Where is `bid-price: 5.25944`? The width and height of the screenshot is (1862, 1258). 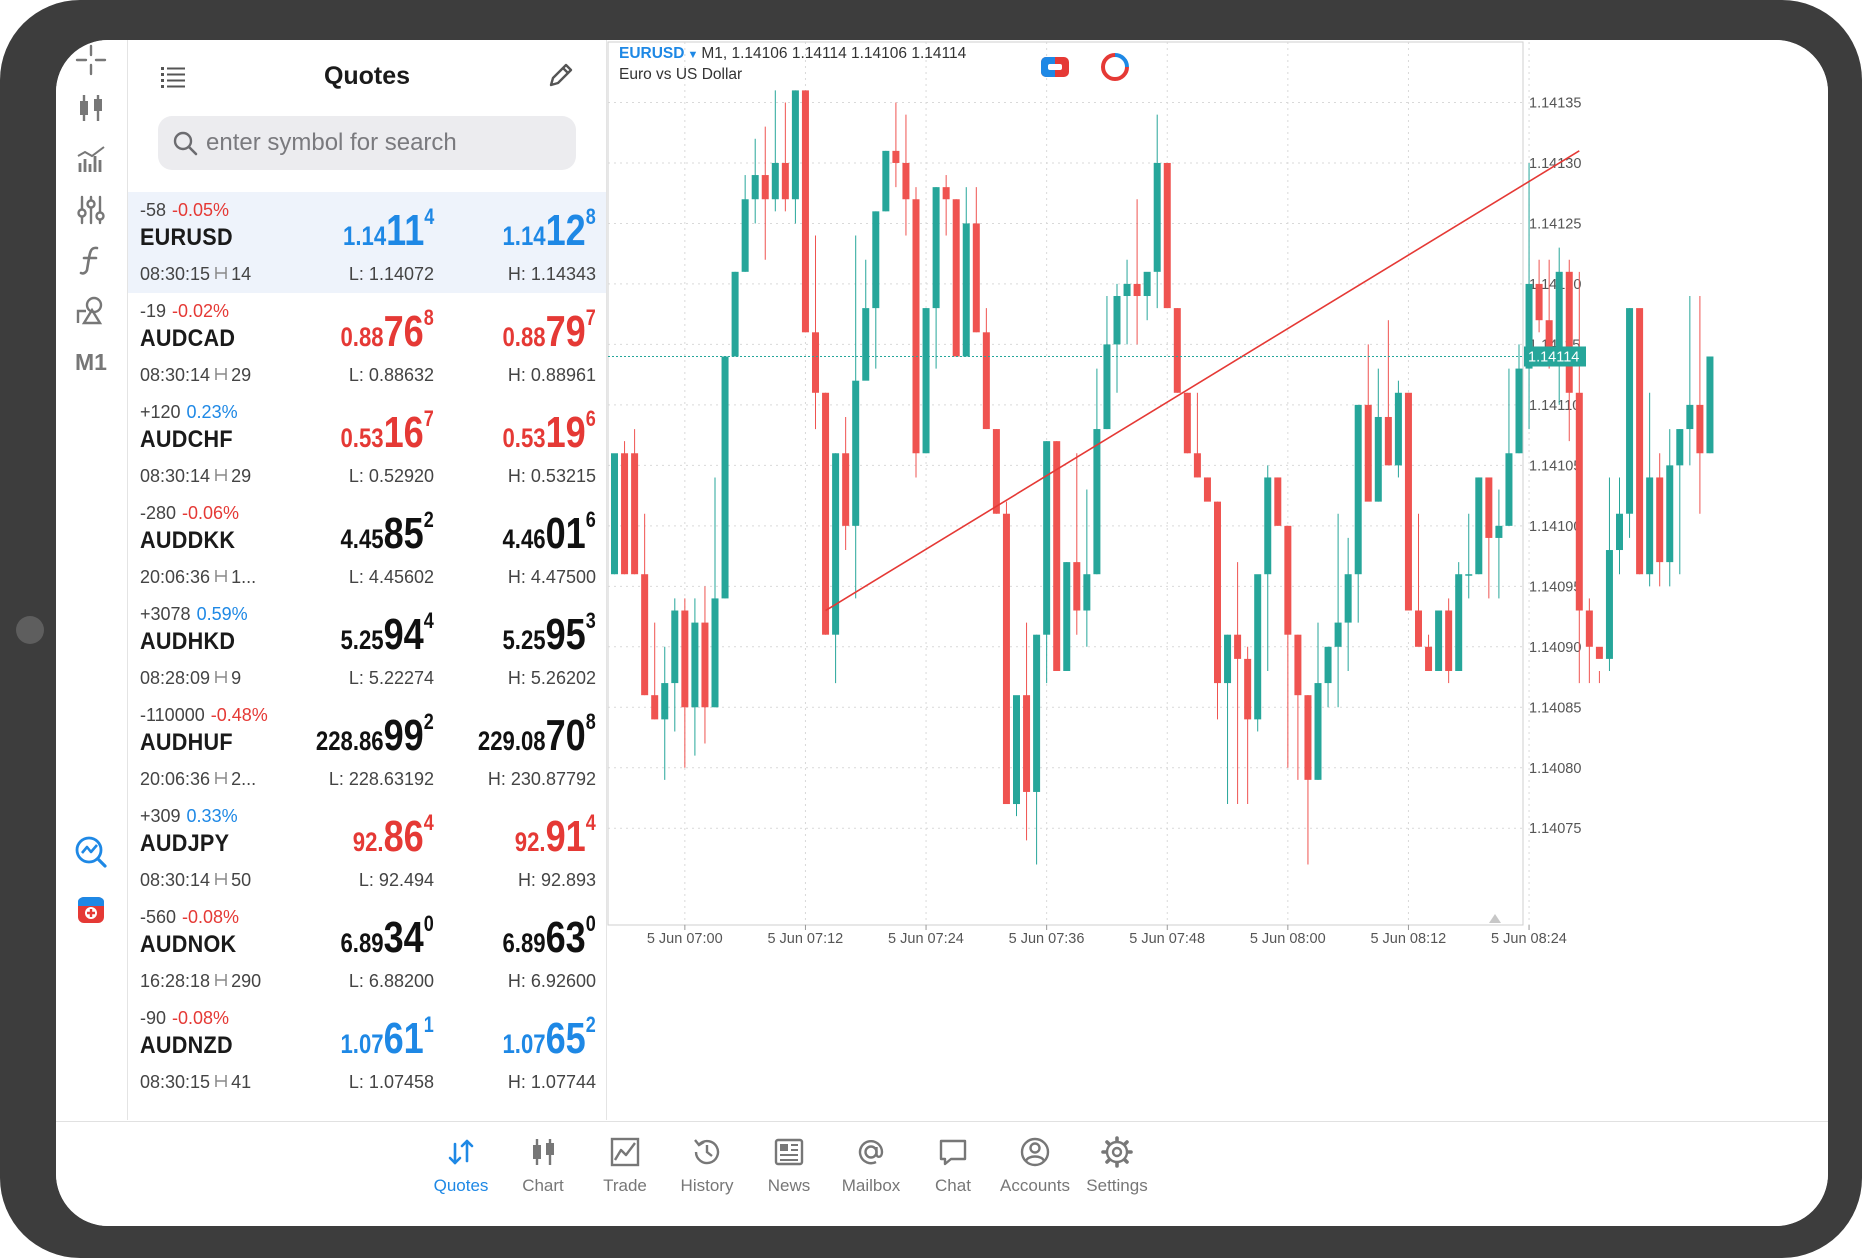
bid-price: 5.25944 is located at coordinates (387, 634).